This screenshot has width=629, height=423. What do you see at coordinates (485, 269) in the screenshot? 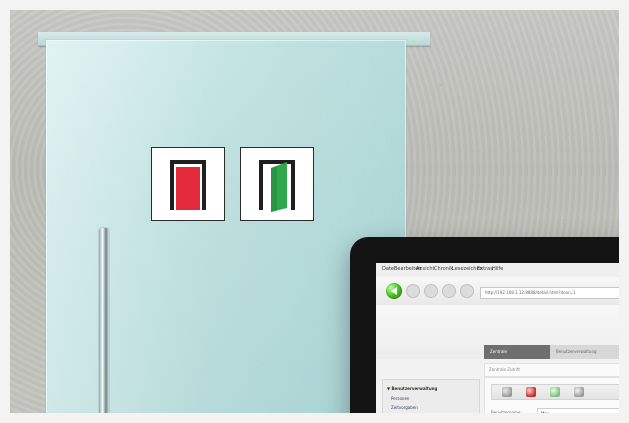
I see `menu-item-tools: Extras` at bounding box center [485, 269].